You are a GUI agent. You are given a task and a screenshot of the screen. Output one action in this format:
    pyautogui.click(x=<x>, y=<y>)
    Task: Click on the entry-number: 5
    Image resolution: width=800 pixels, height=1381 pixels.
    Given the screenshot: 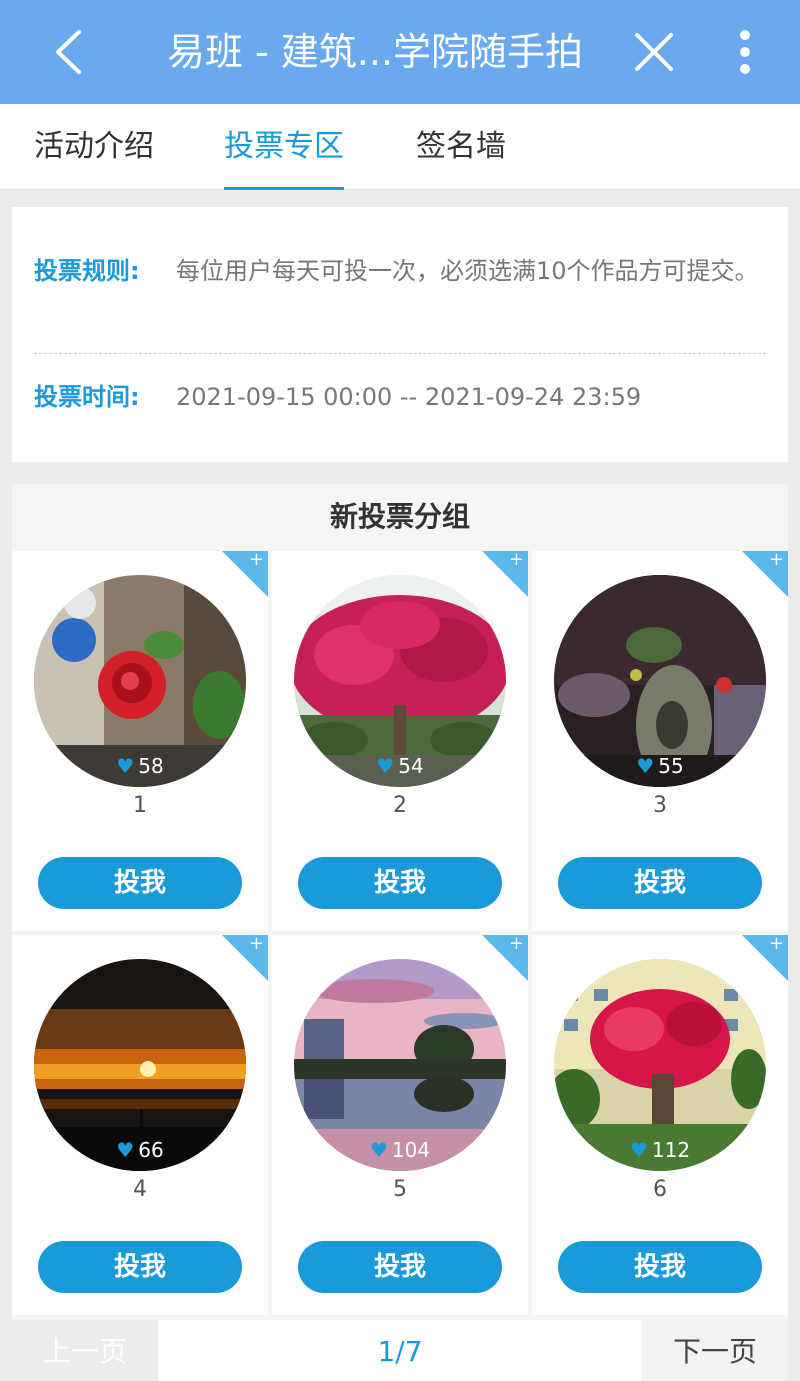 What is the action you would take?
    pyautogui.click(x=400, y=1189)
    